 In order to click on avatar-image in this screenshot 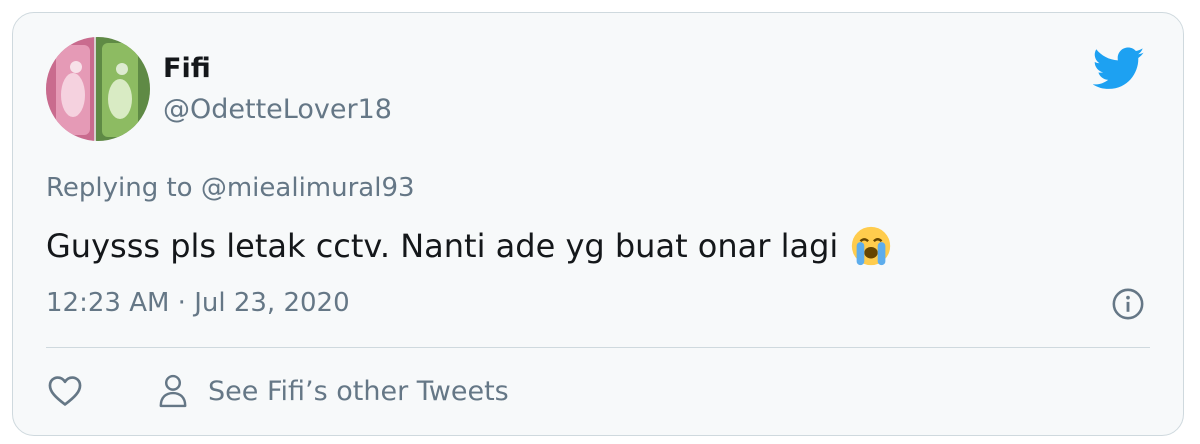, I will do `click(98, 89)`.